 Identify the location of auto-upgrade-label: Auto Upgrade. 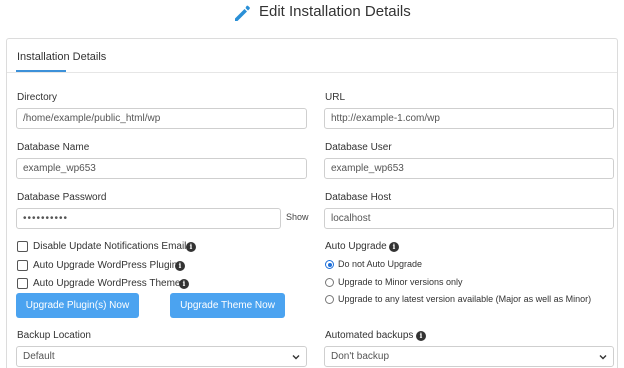
(356, 246).